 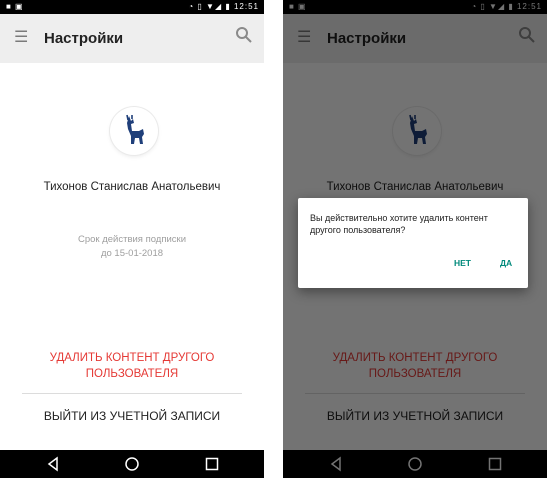 I want to click on recents-icon, so click(x=212, y=464).